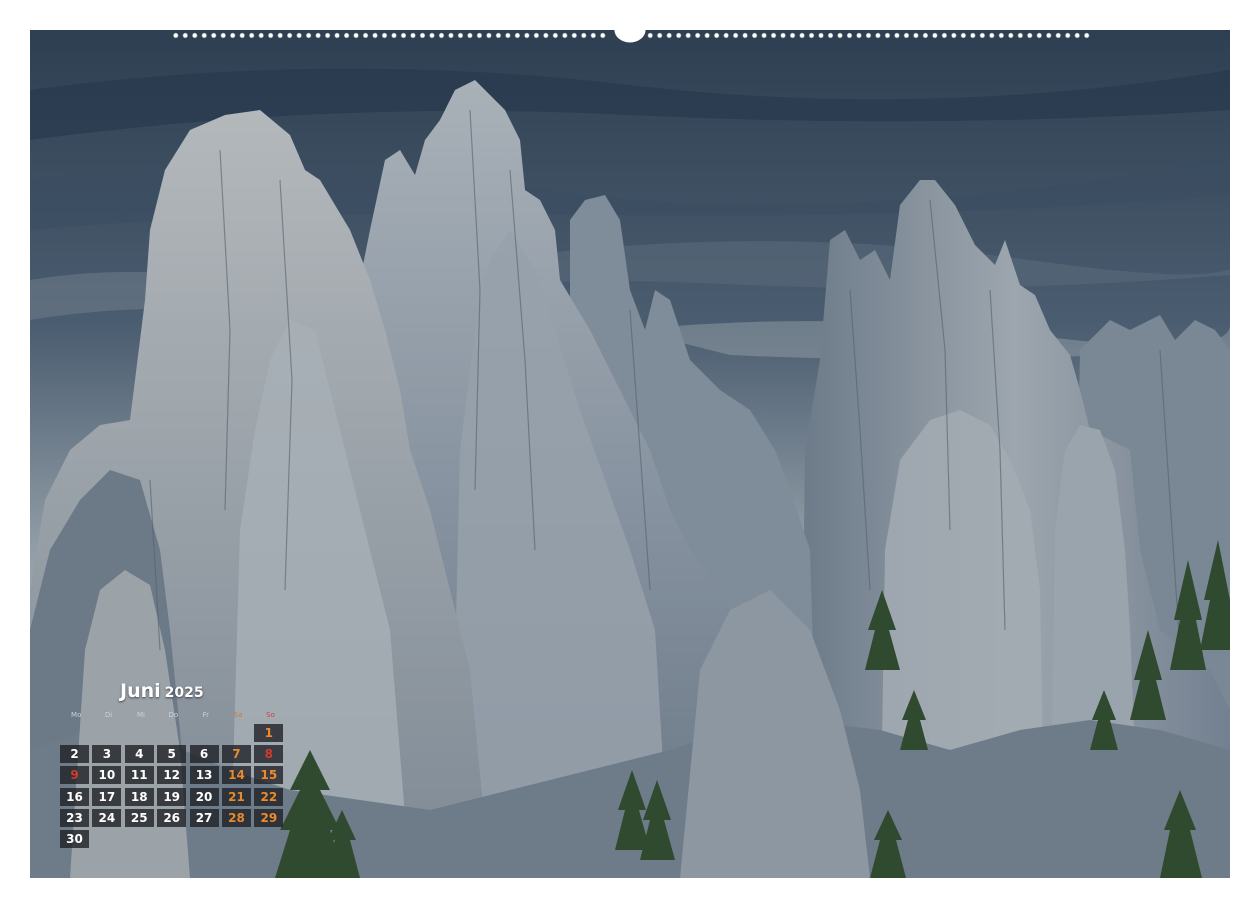 This screenshot has width=1260, height=908. I want to click on day-cell: 27, so click(204, 817).